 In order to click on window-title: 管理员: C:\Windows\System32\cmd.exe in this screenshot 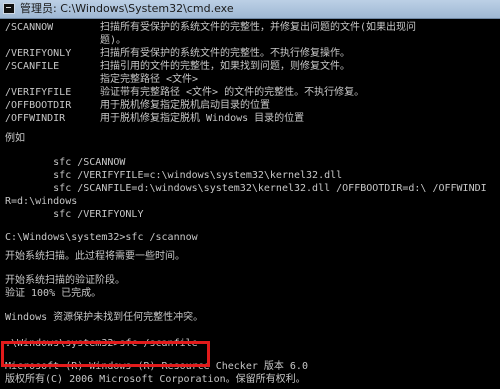, I will do `click(127, 8)`.